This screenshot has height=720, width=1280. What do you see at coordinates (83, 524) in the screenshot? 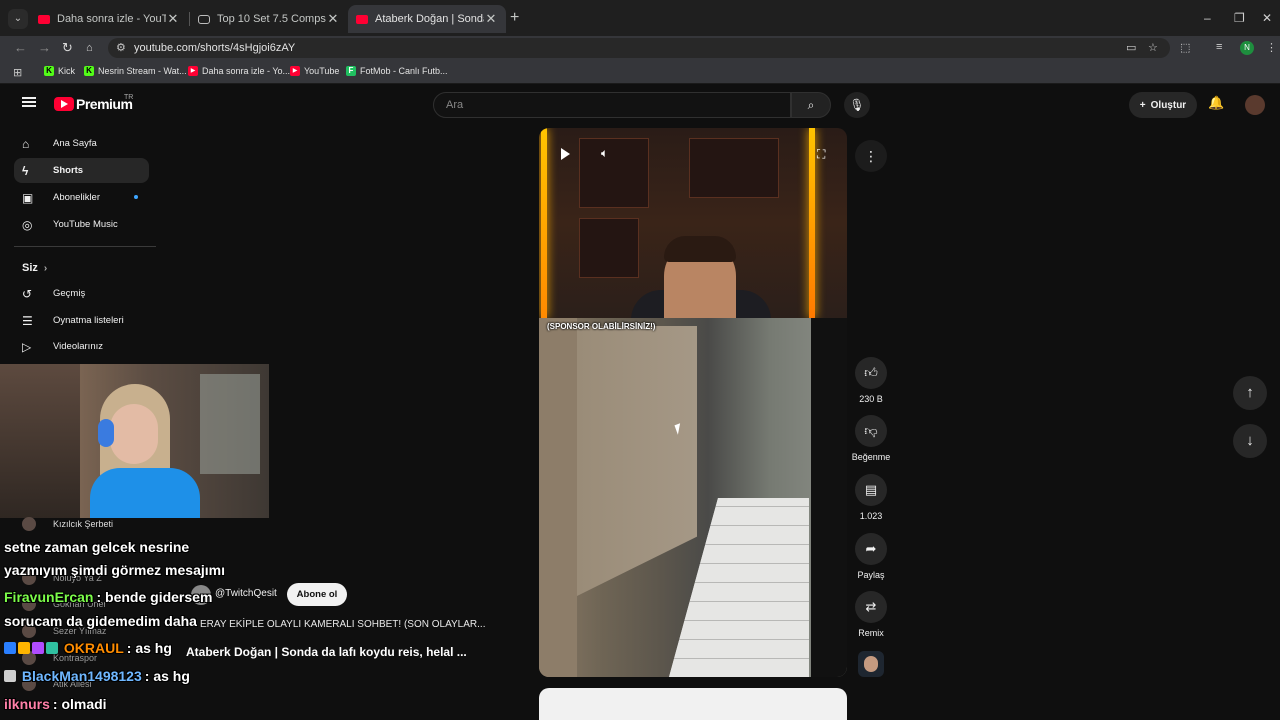
I see `subscription-channel-name: Kızılcık Şerbeti` at bounding box center [83, 524].